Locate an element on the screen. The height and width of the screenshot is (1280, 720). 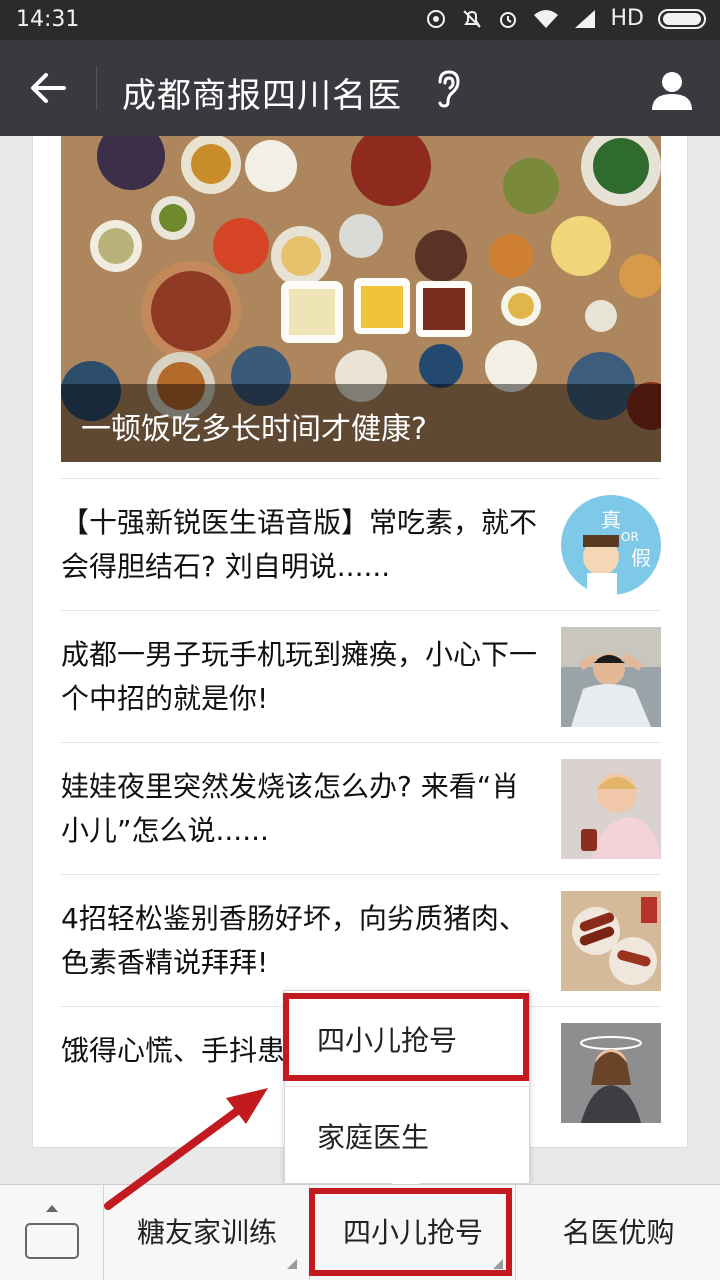
svg-text: 真 is located at coordinates (611, 520).